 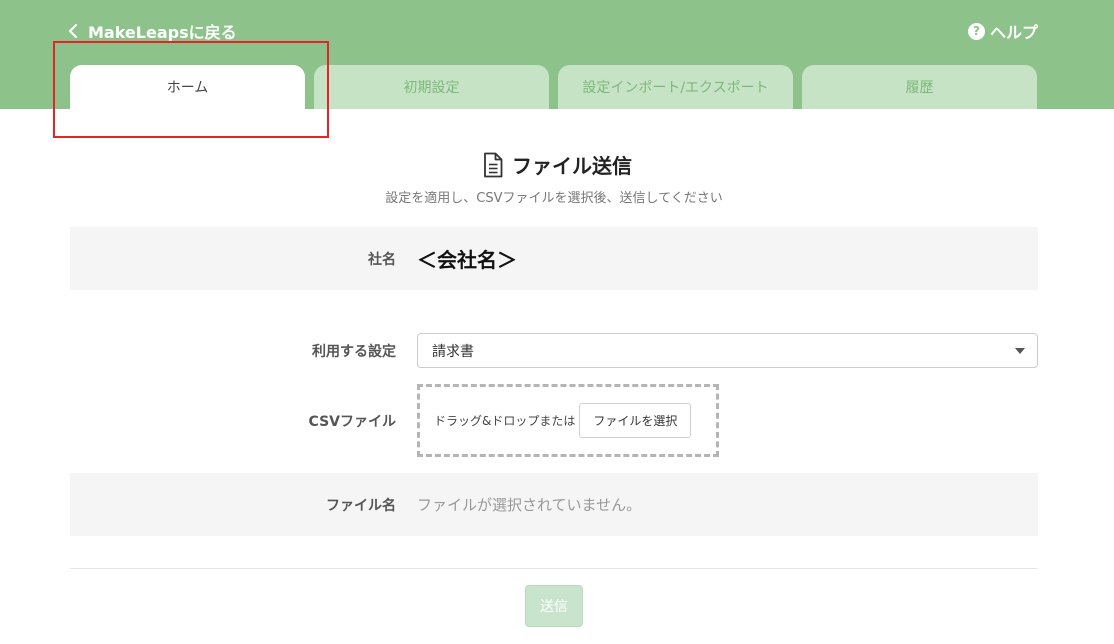 I want to click on csv-row: CSVファイル ドラッグ&ドロップまたは ファイルを選択, so click(x=554, y=420).